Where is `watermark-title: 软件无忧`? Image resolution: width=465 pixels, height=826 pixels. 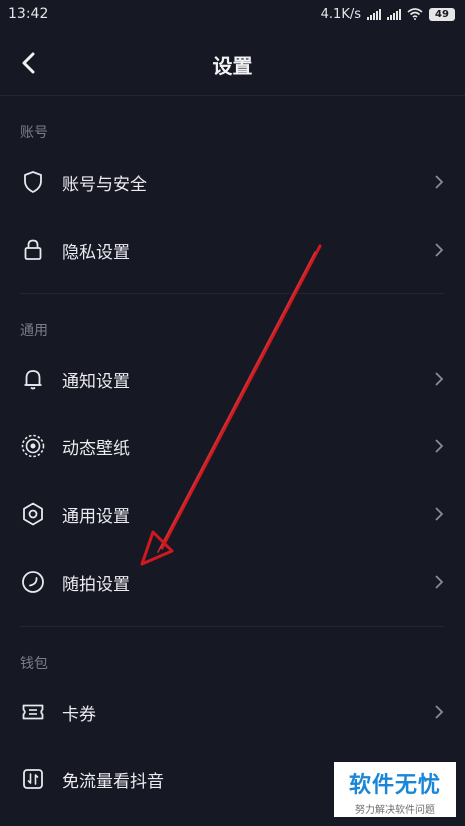
watermark-title: 软件无忧 is located at coordinates (394, 784).